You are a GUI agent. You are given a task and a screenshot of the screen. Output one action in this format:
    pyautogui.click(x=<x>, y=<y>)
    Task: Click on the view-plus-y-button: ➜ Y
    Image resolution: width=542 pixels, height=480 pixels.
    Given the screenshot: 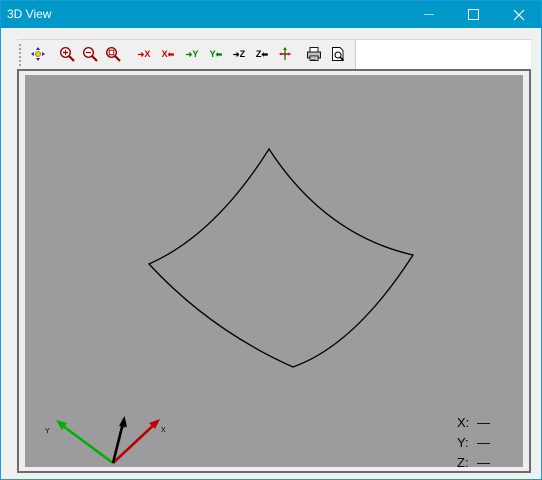 What is the action you would take?
    pyautogui.click(x=192, y=54)
    